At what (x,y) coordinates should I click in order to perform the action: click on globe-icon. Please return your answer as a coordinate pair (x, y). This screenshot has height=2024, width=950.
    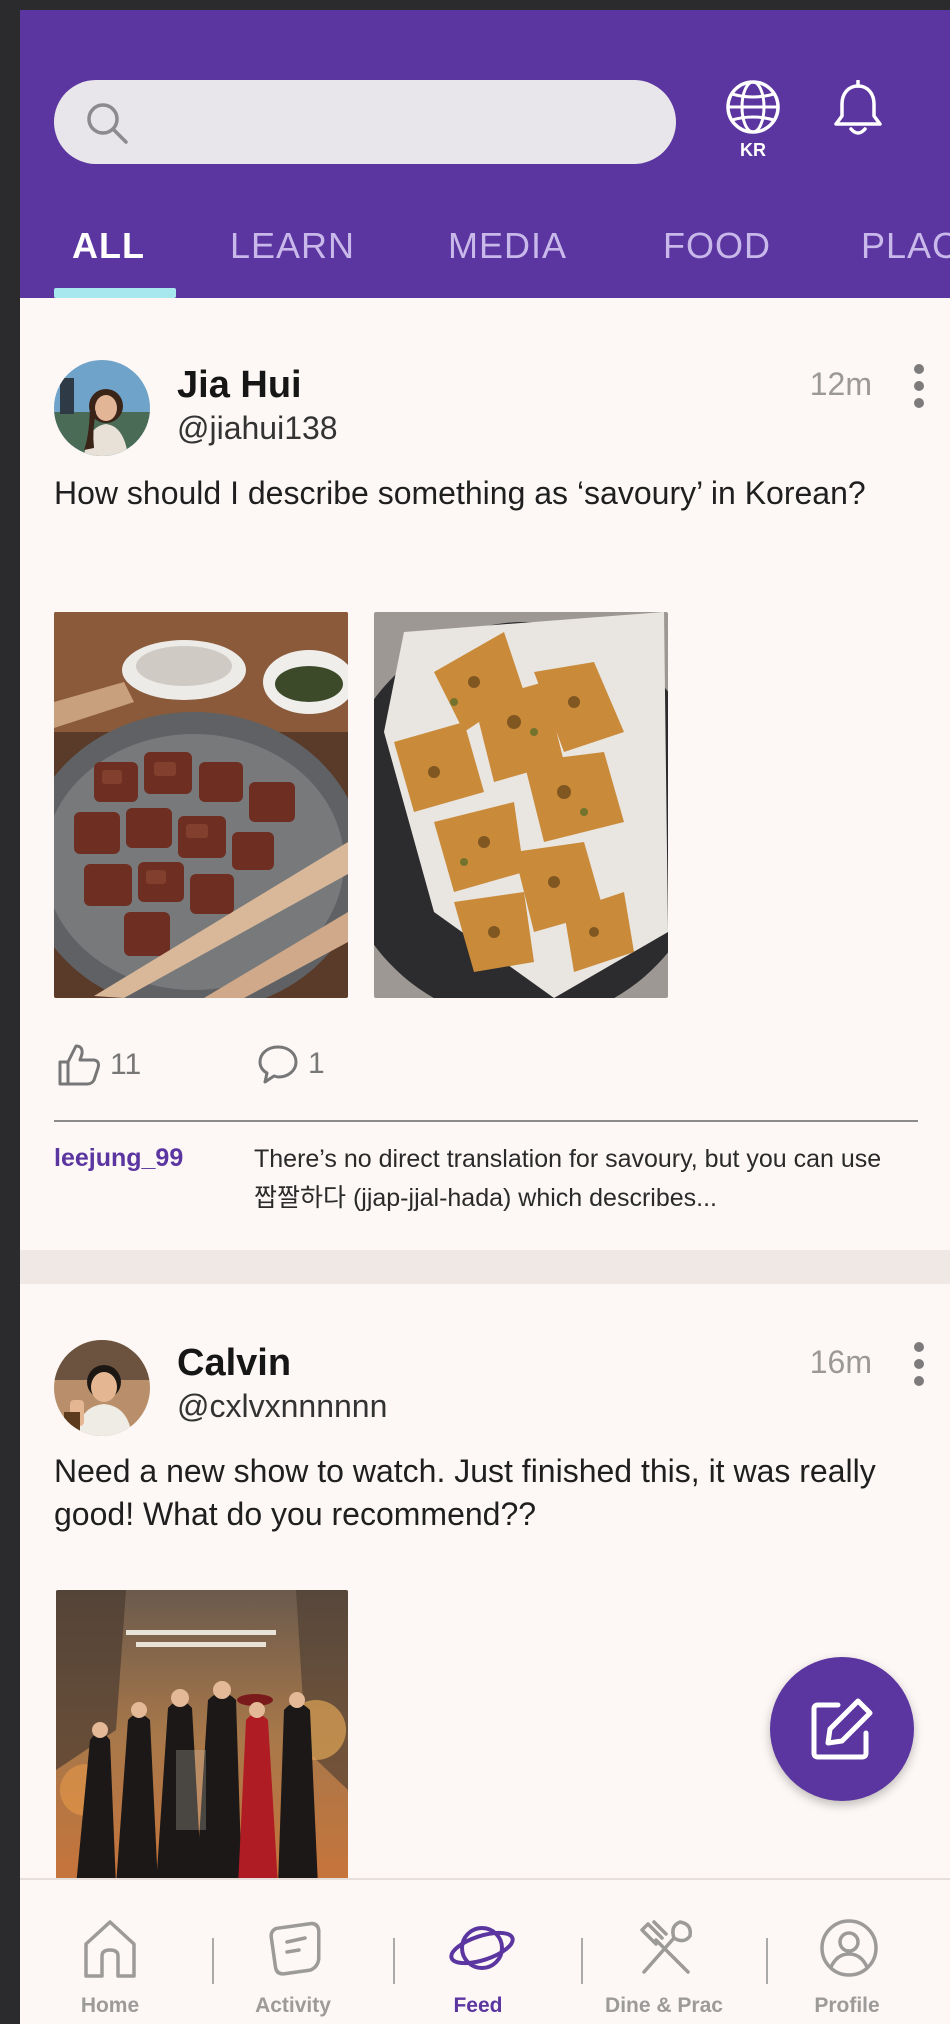
    Looking at the image, I should click on (753, 107).